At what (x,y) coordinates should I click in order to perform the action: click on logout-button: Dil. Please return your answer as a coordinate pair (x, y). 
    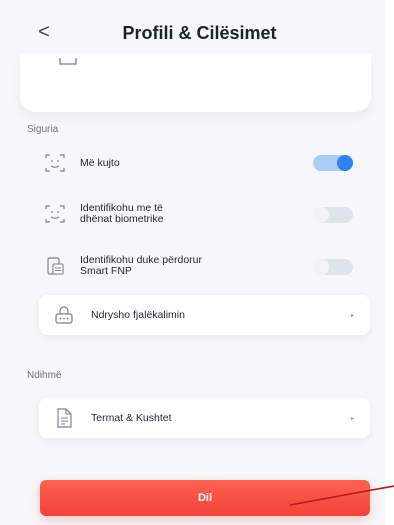
    Looking at the image, I should click on (205, 498).